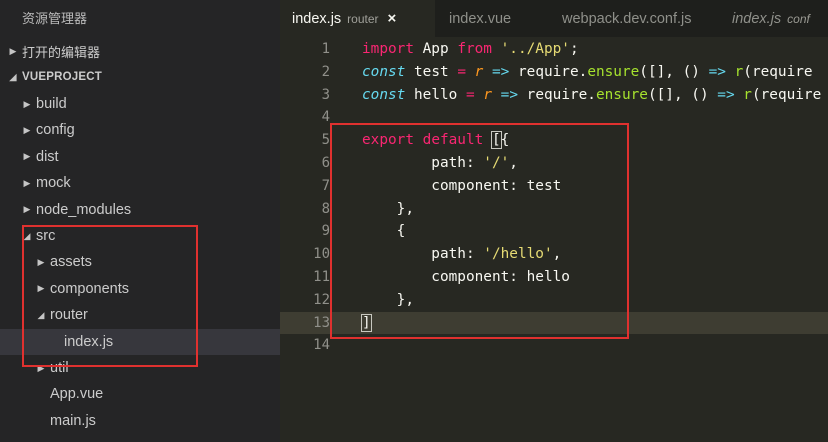  I want to click on code-token: default, so click(453, 140).